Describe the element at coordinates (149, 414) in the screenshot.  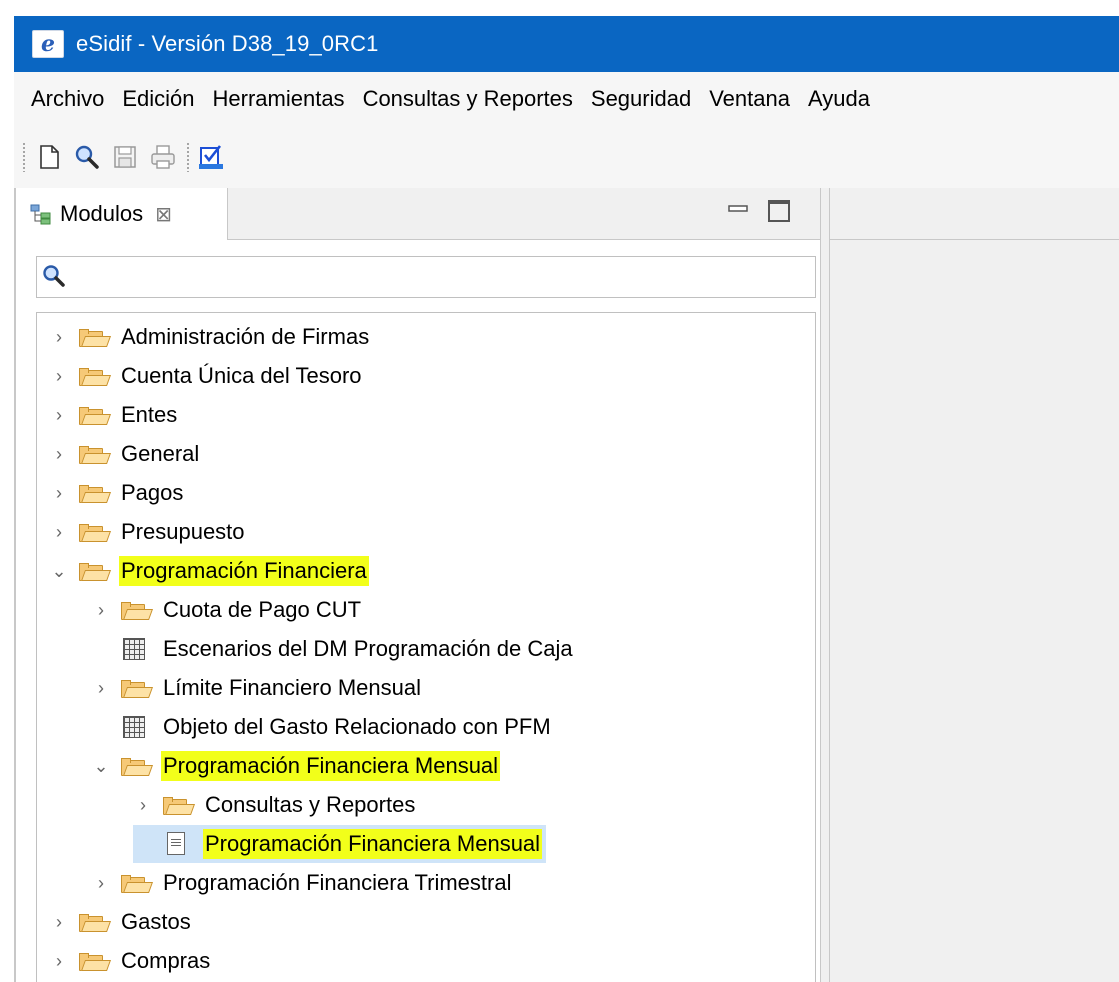
I see `tree-item-label: Entes` at that location.